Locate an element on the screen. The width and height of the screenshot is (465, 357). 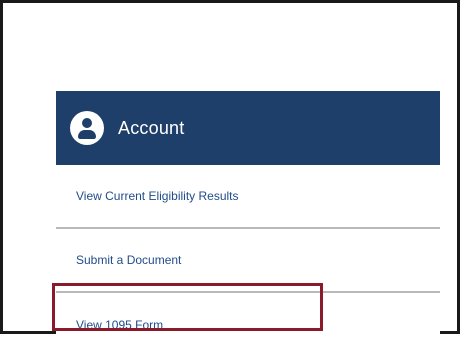
account-user-icon is located at coordinates (87, 128).